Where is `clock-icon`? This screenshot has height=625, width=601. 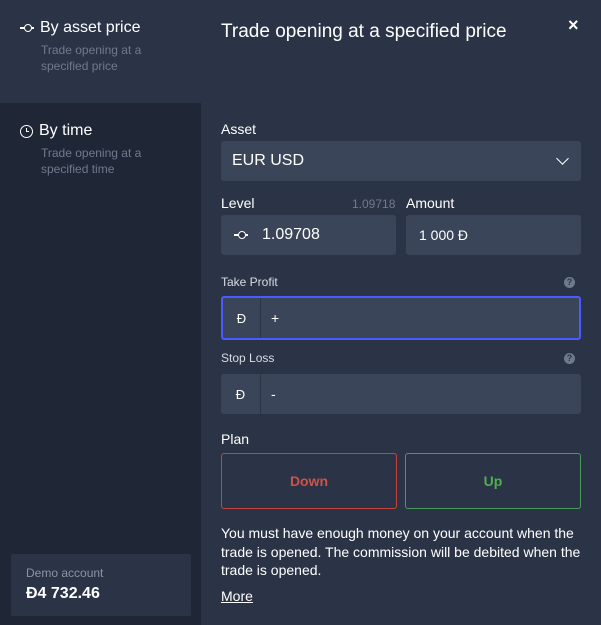 clock-icon is located at coordinates (26, 131).